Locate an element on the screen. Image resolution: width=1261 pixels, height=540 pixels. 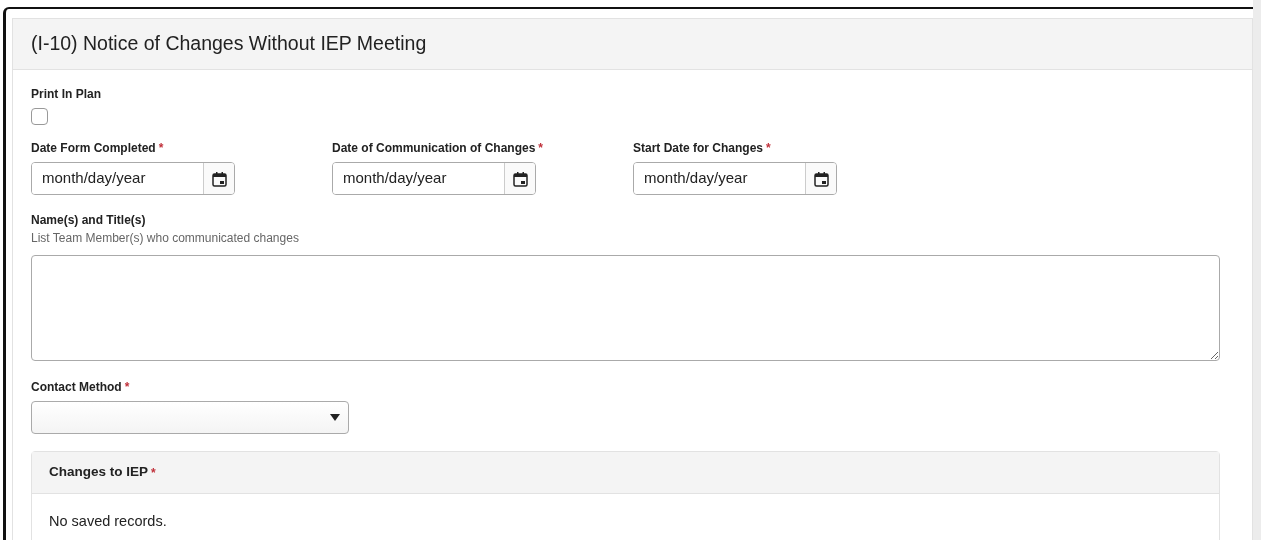
empty-message: No saved records. is located at coordinates (108, 521).